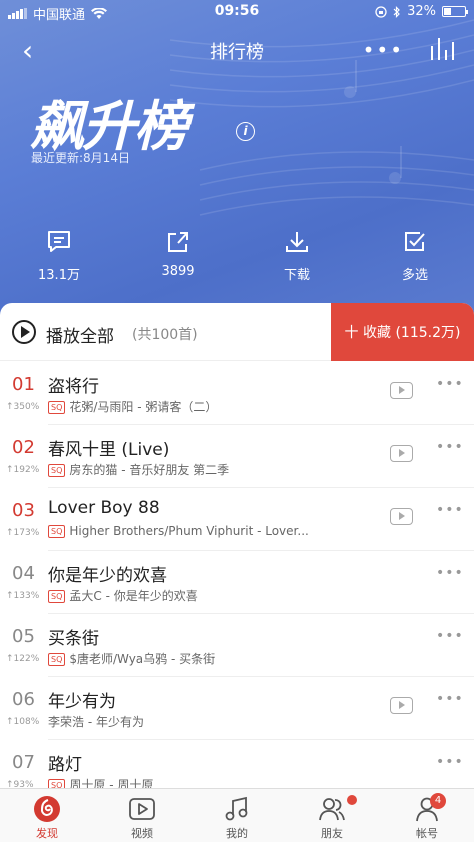 The height and width of the screenshot is (842, 474). What do you see at coordinates (421, 11) in the screenshot?
I see `battery-percent: 32%` at bounding box center [421, 11].